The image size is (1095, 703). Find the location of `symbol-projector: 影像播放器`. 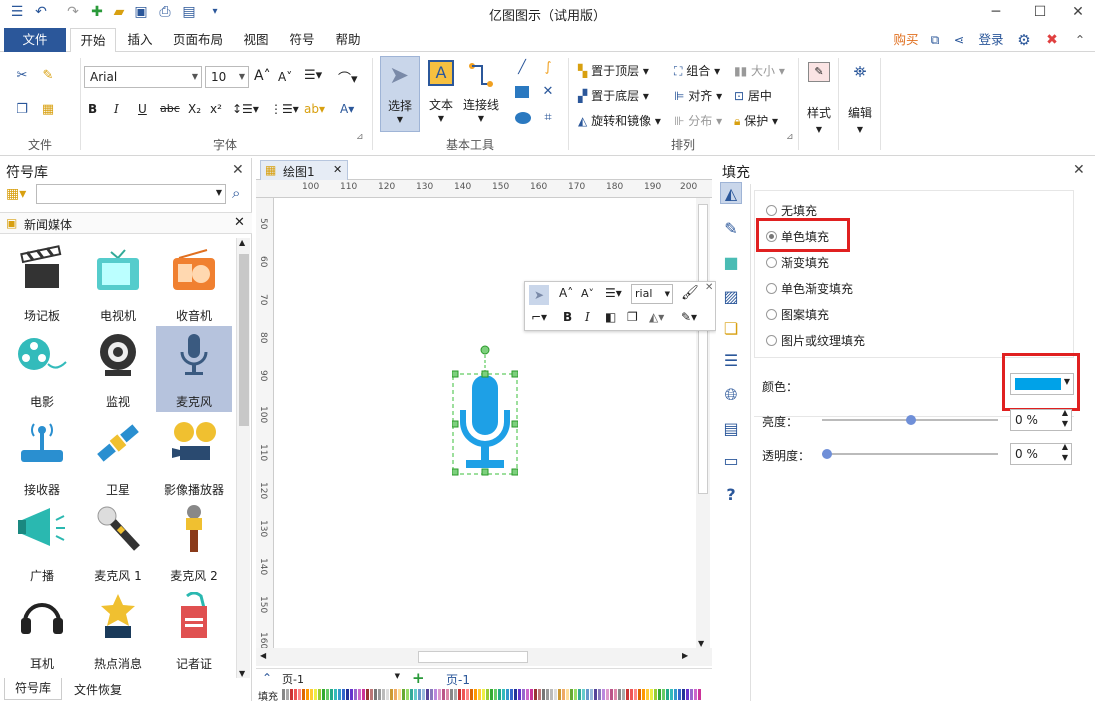

symbol-projector: 影像播放器 is located at coordinates (194, 457).